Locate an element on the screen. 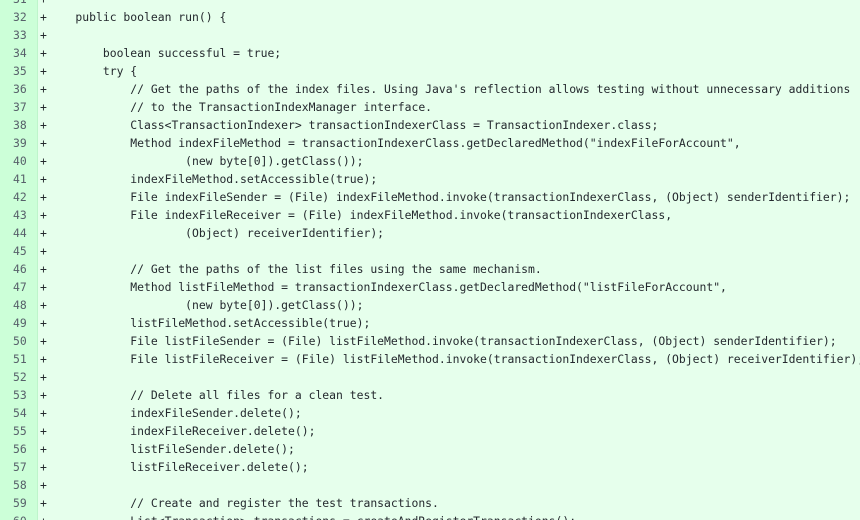  code-text: try { is located at coordinates (93, 71).